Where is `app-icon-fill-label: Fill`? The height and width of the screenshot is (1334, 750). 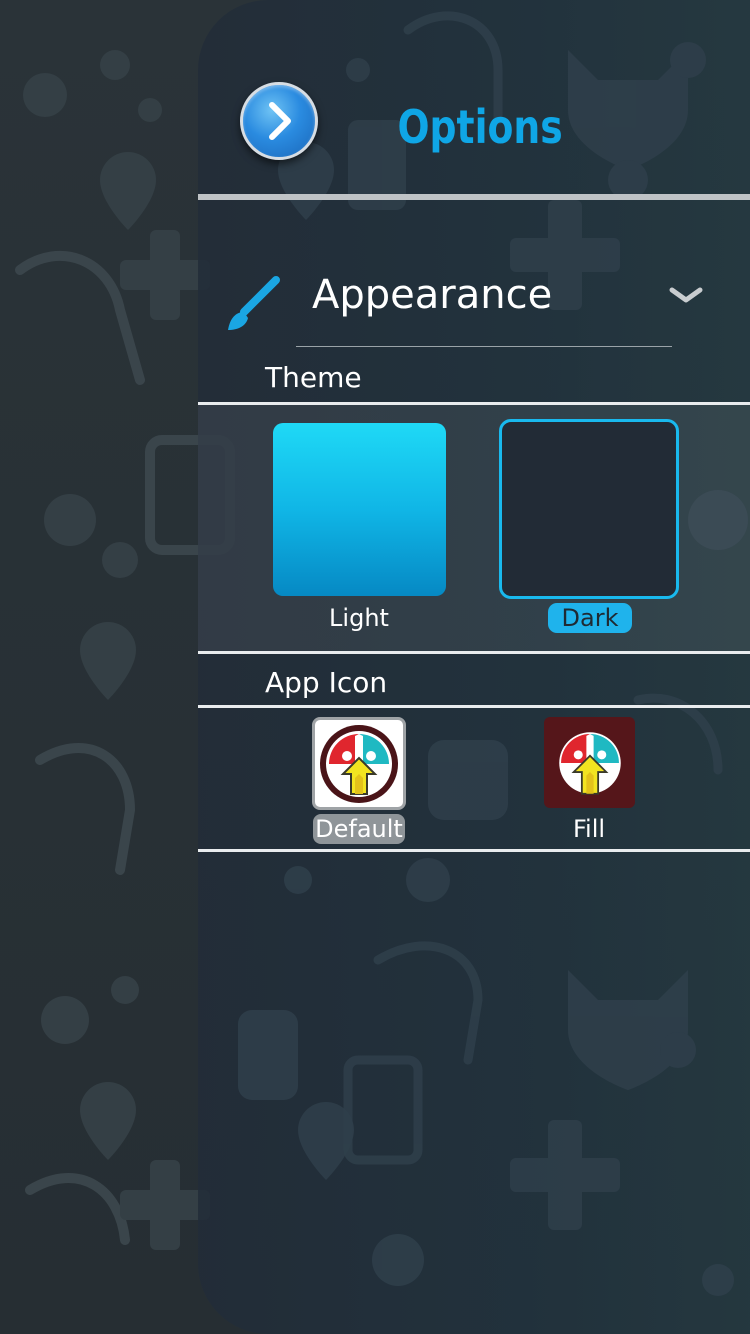
app-icon-fill-label: Fill is located at coordinates (589, 829).